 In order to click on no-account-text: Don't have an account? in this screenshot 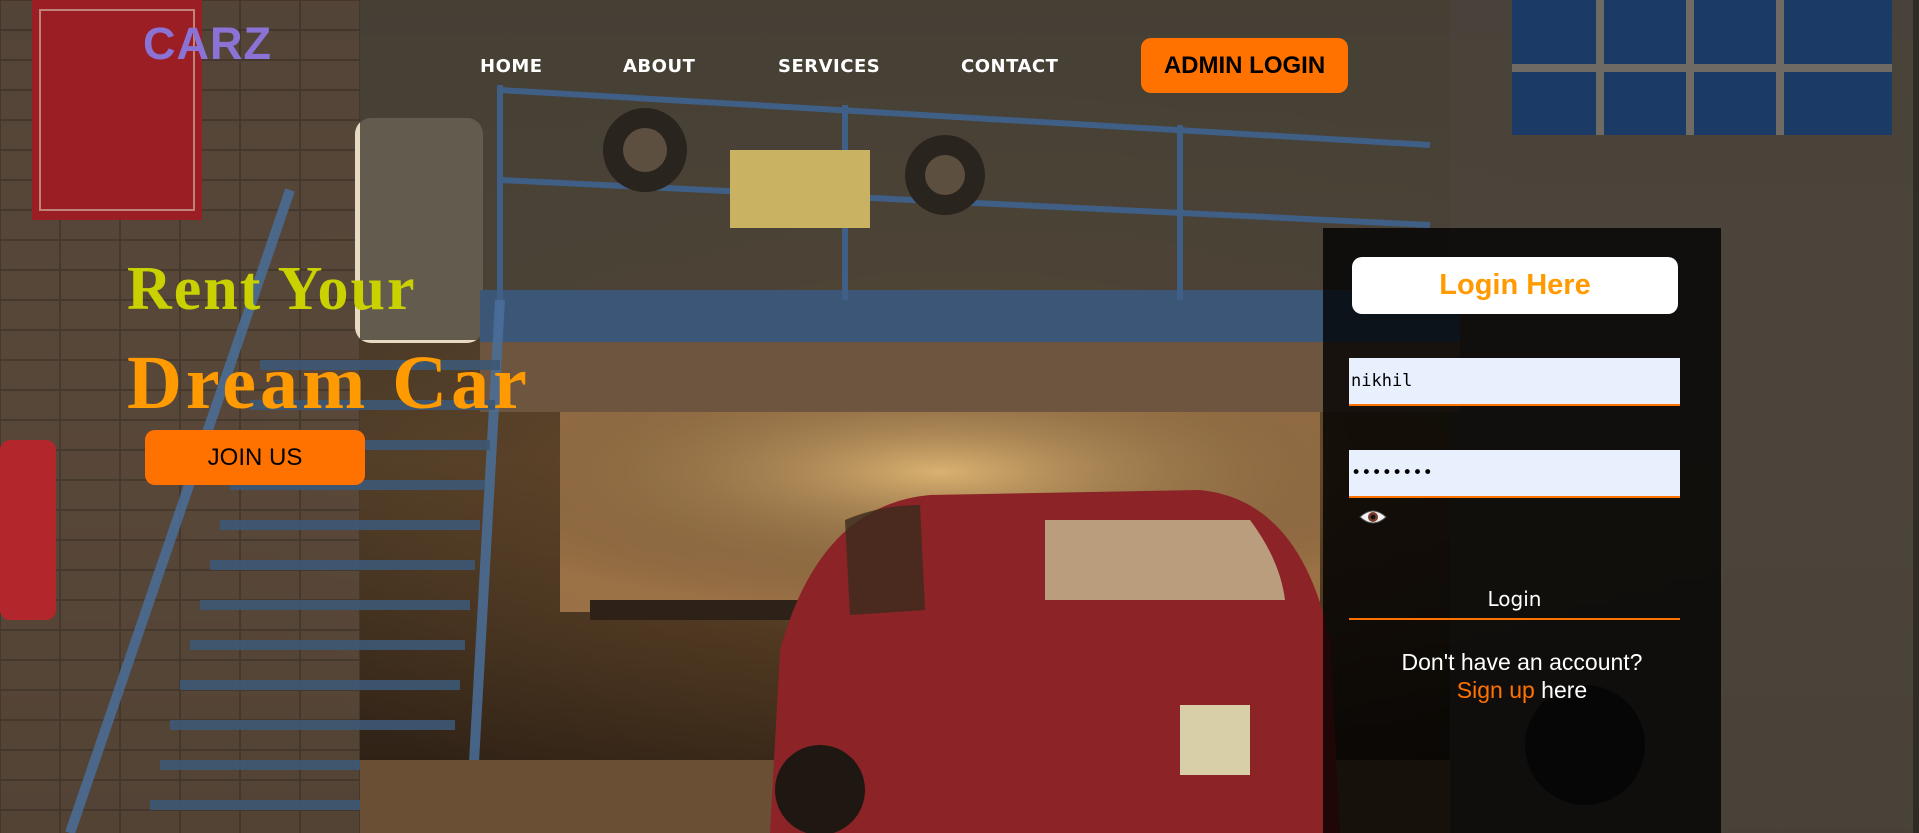, I will do `click(1522, 662)`.